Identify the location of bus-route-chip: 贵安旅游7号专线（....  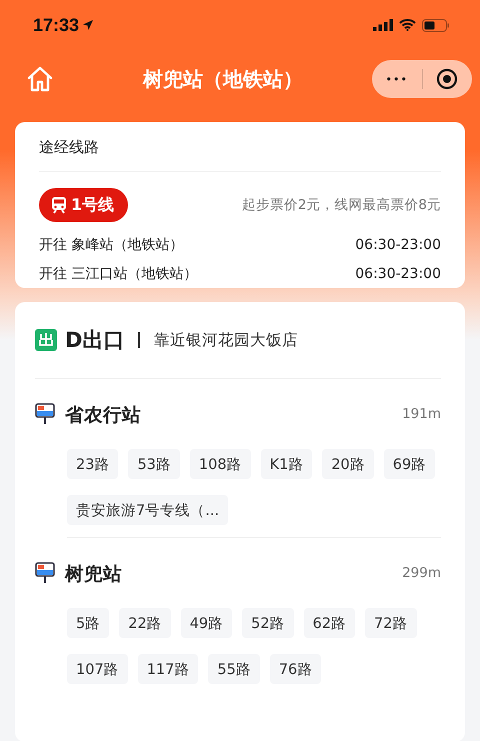
(147, 510).